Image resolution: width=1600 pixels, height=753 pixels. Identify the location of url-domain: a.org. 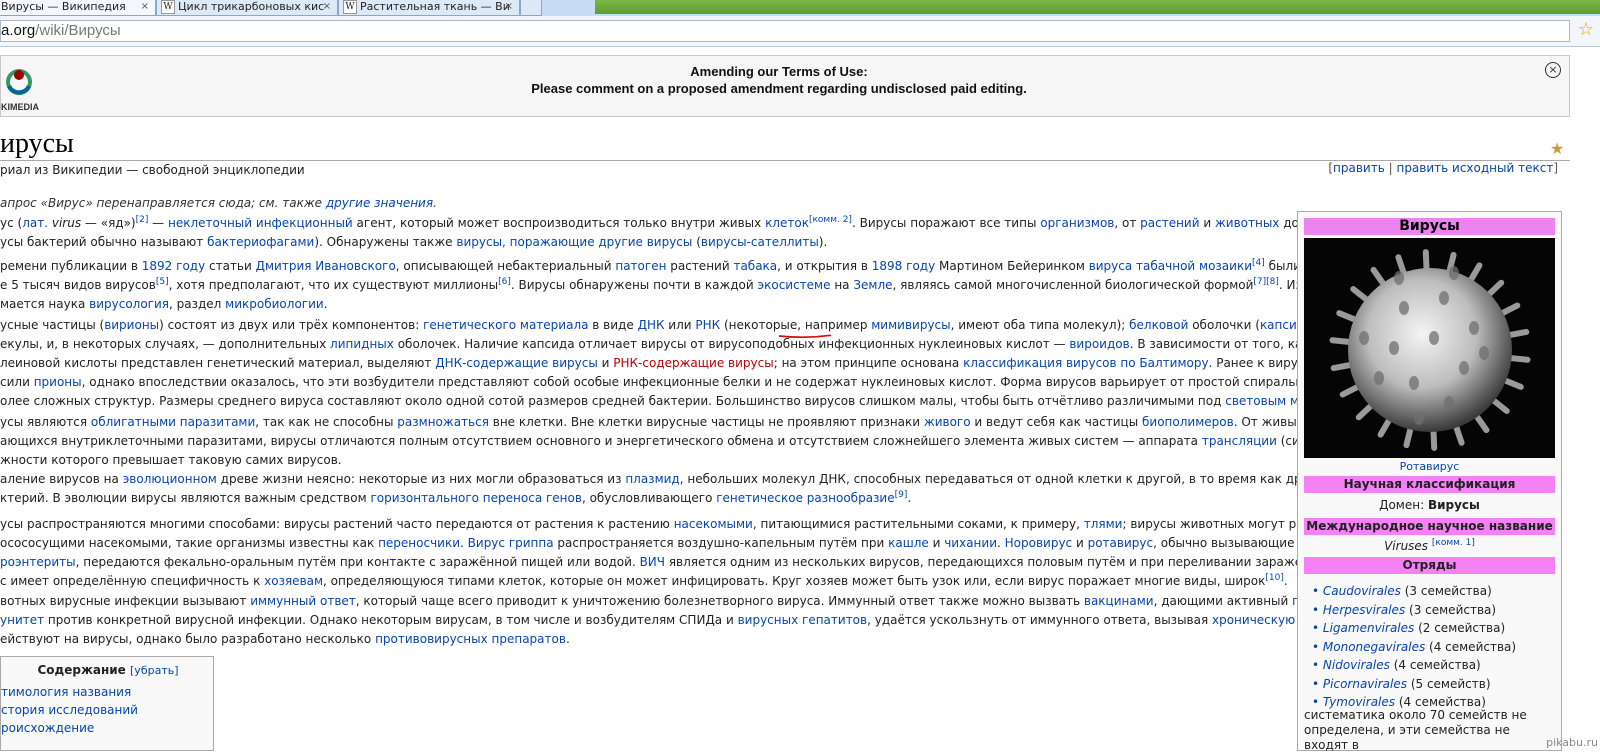
(18, 30).